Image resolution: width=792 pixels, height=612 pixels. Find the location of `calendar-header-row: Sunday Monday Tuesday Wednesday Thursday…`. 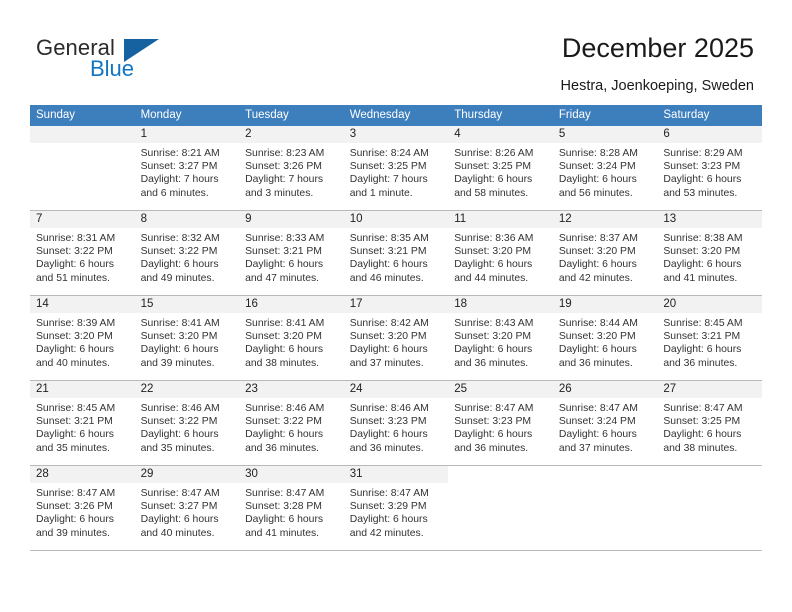

calendar-header-row: Sunday Monday Tuesday Wednesday Thursday… is located at coordinates (396, 115).